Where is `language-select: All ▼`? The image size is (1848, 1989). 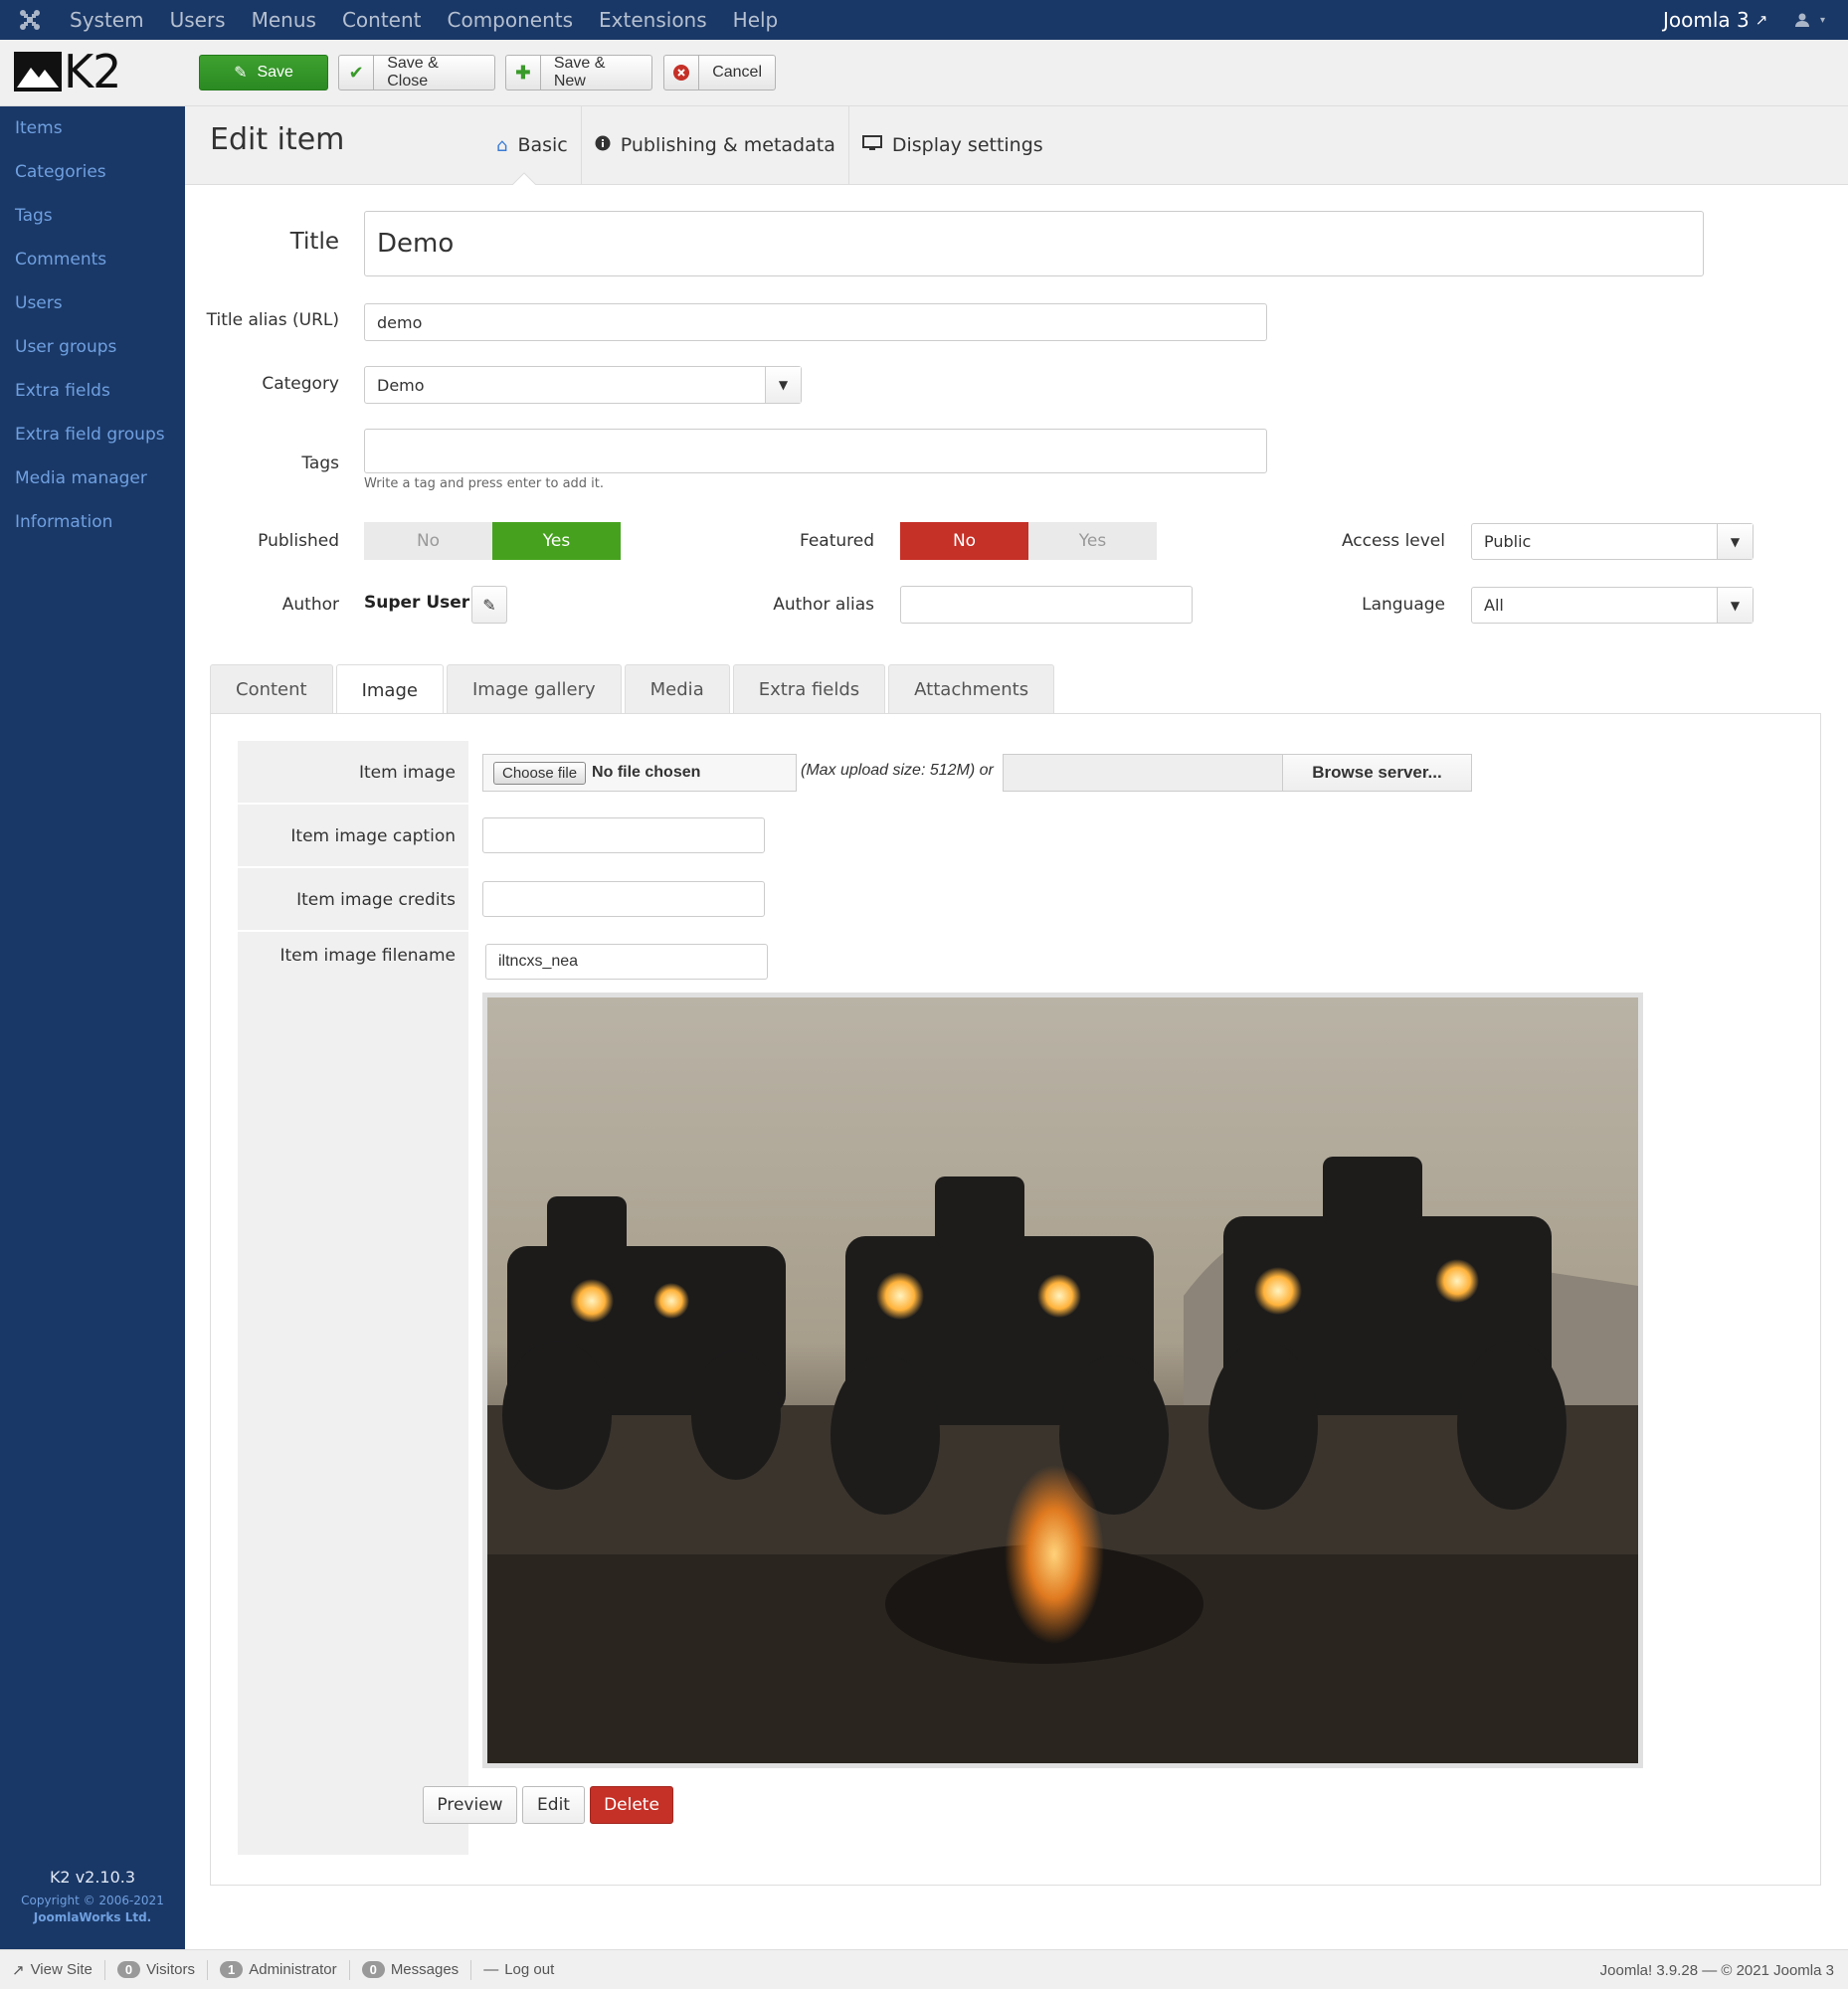 language-select: All ▼ is located at coordinates (1612, 605).